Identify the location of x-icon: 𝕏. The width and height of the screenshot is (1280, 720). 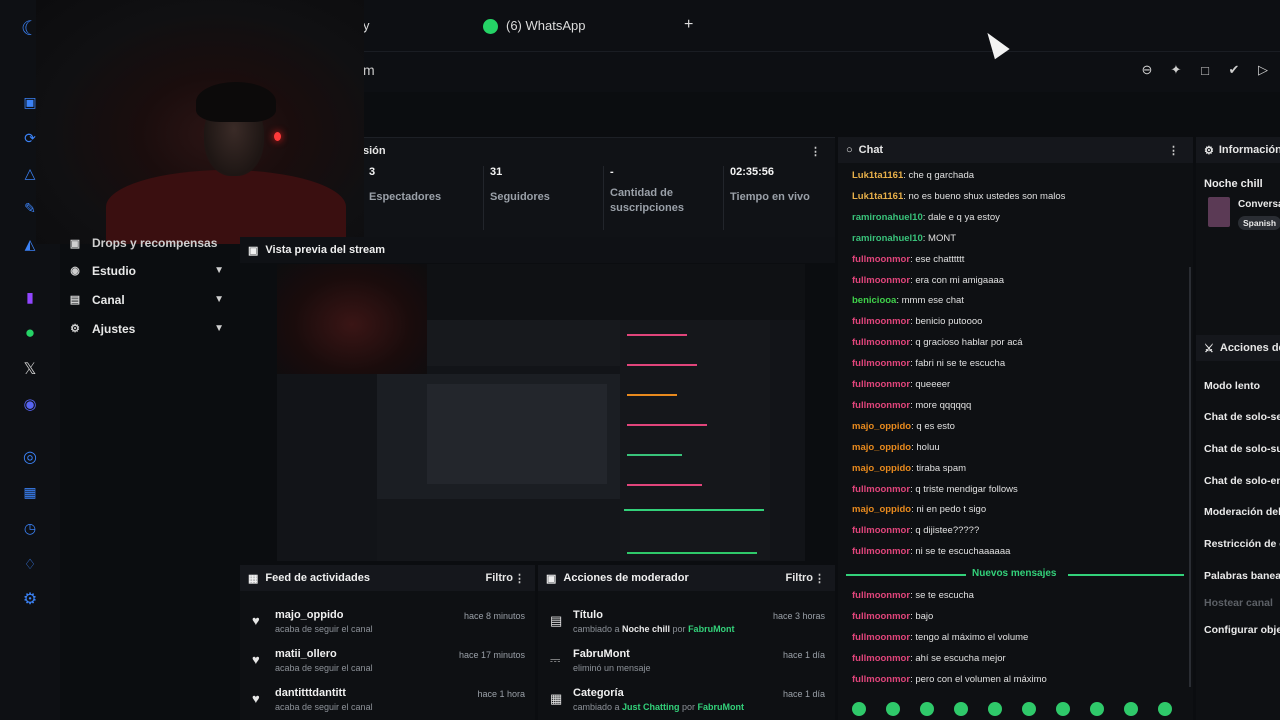
(30, 369).